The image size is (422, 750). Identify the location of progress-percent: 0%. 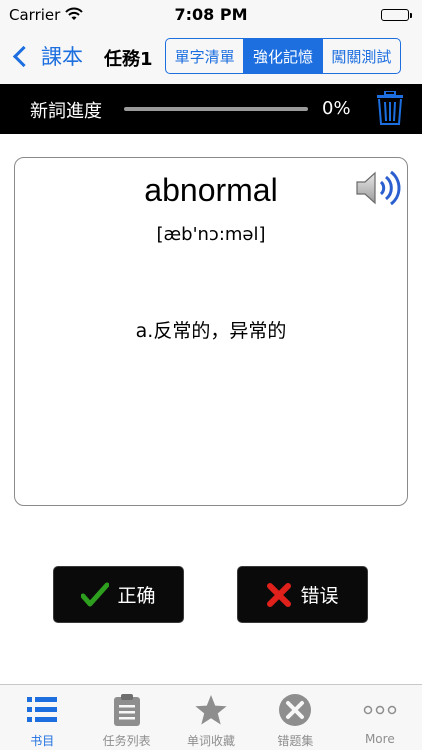
(336, 108).